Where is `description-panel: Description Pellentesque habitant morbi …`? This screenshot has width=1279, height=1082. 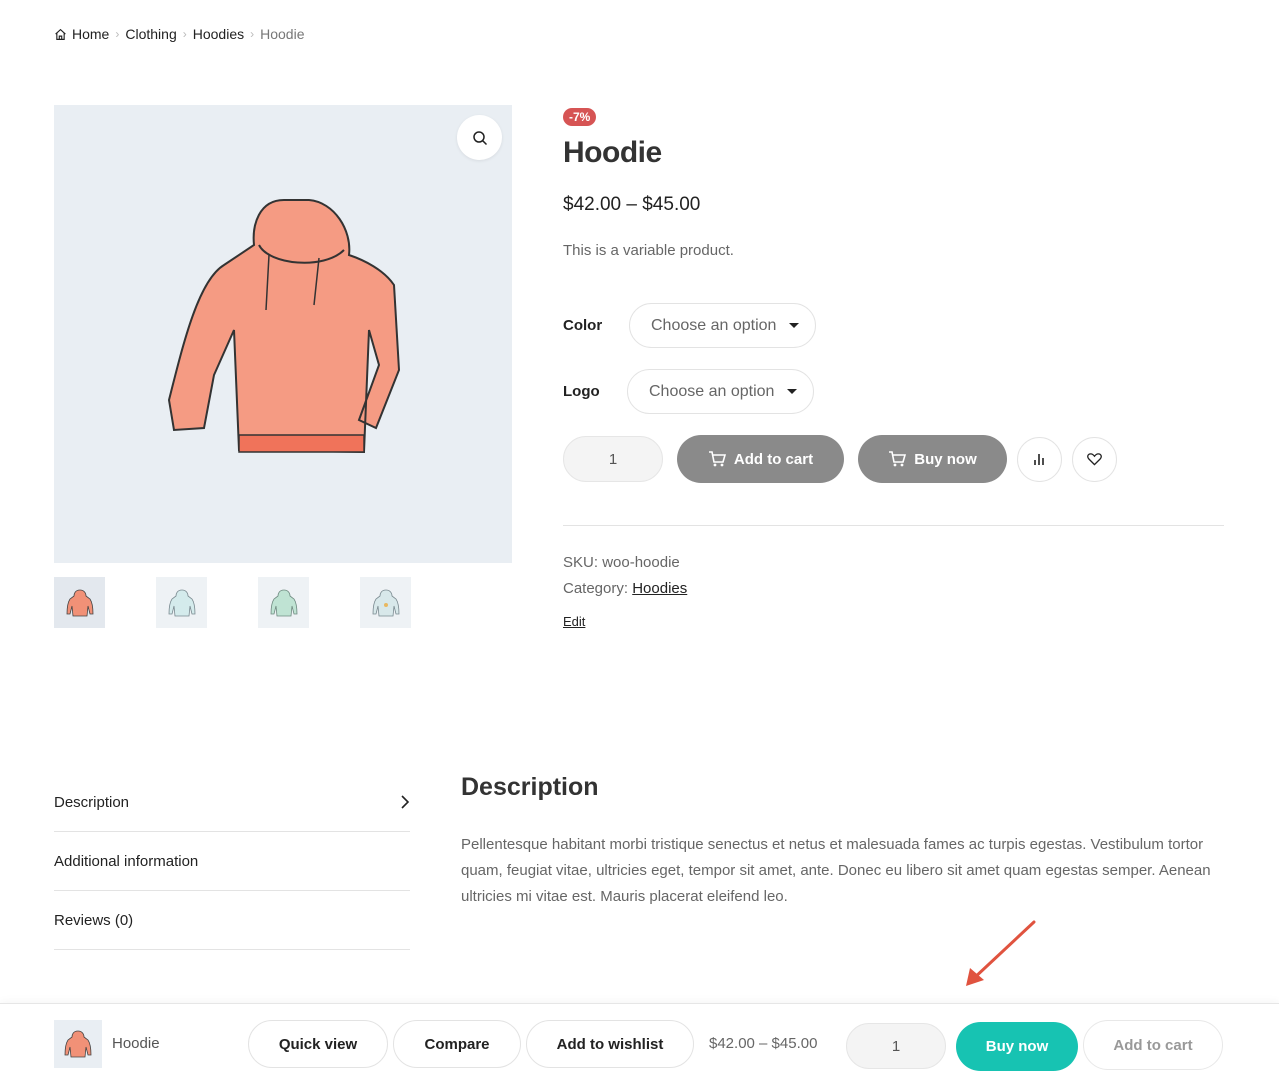 description-panel: Description Pellentesque habitant morbi … is located at coordinates (841, 841).